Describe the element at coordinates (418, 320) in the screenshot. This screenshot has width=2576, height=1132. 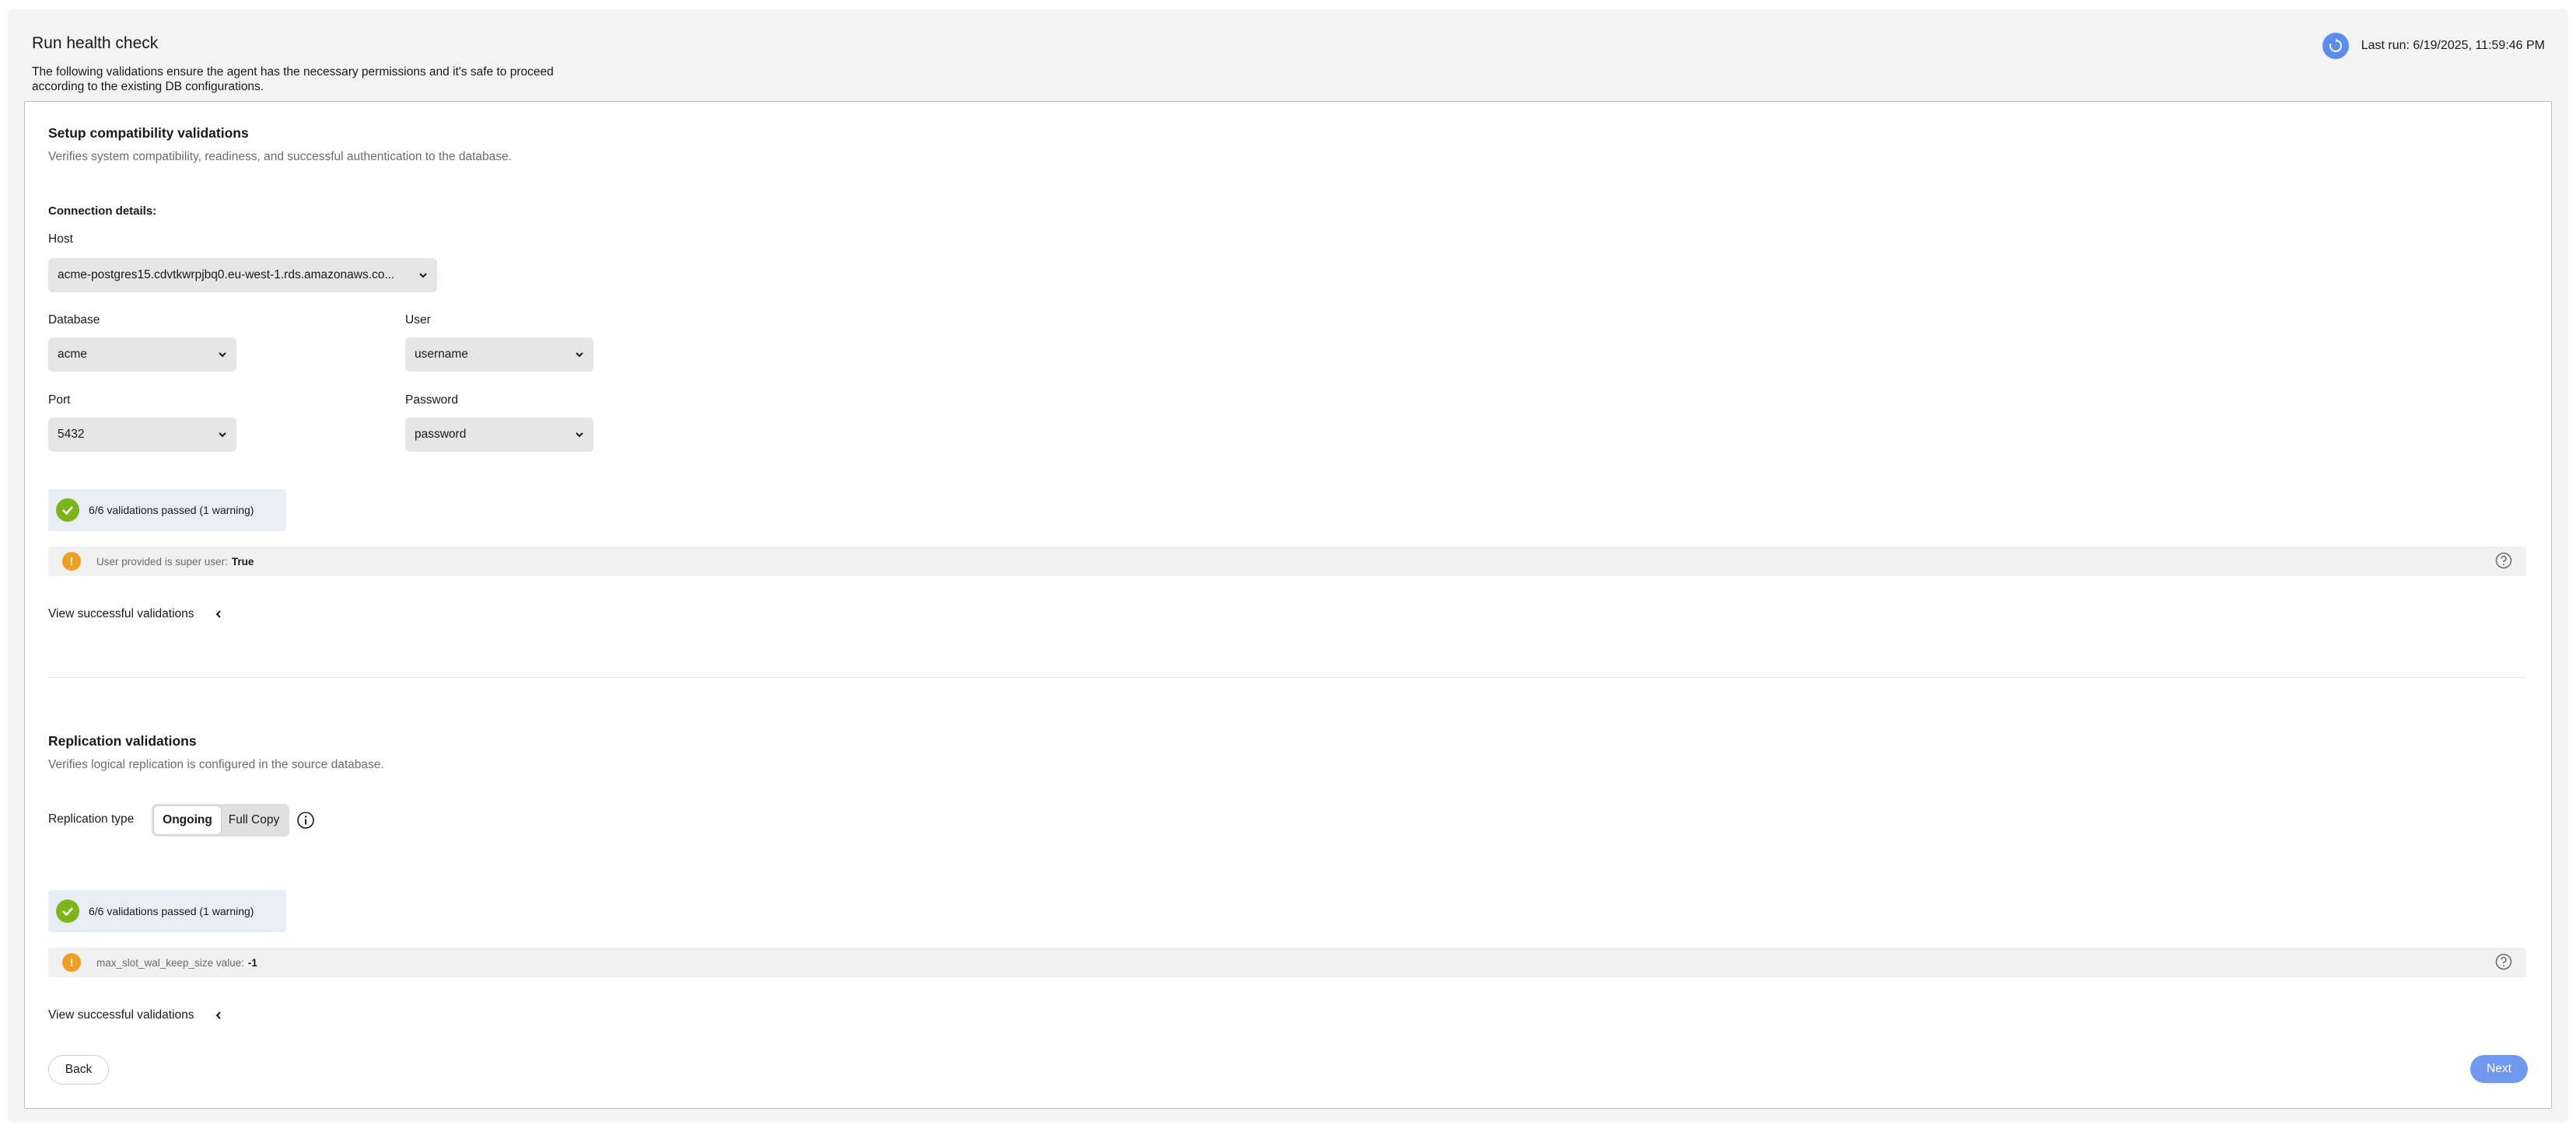
I see `user-label: User` at that location.